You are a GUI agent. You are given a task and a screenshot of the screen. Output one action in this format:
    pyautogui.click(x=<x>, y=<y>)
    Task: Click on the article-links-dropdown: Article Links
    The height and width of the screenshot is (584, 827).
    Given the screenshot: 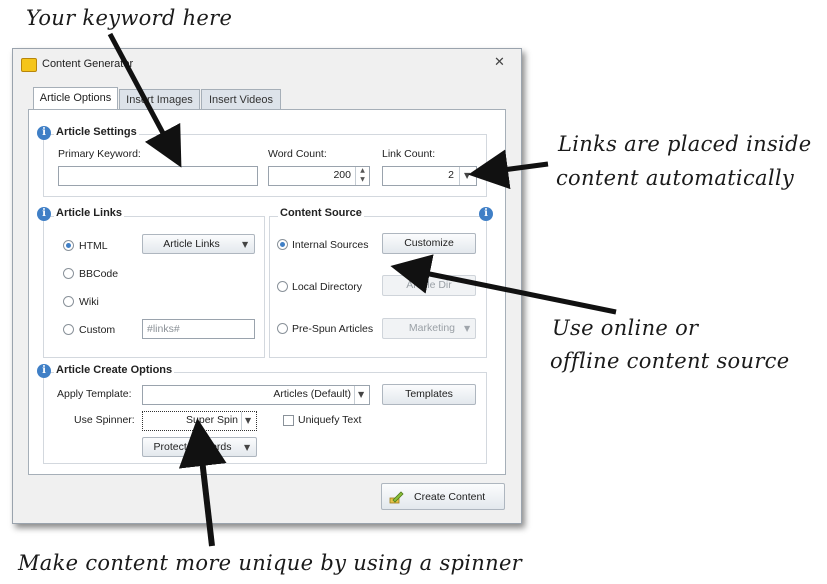 What is the action you would take?
    pyautogui.click(x=198, y=244)
    